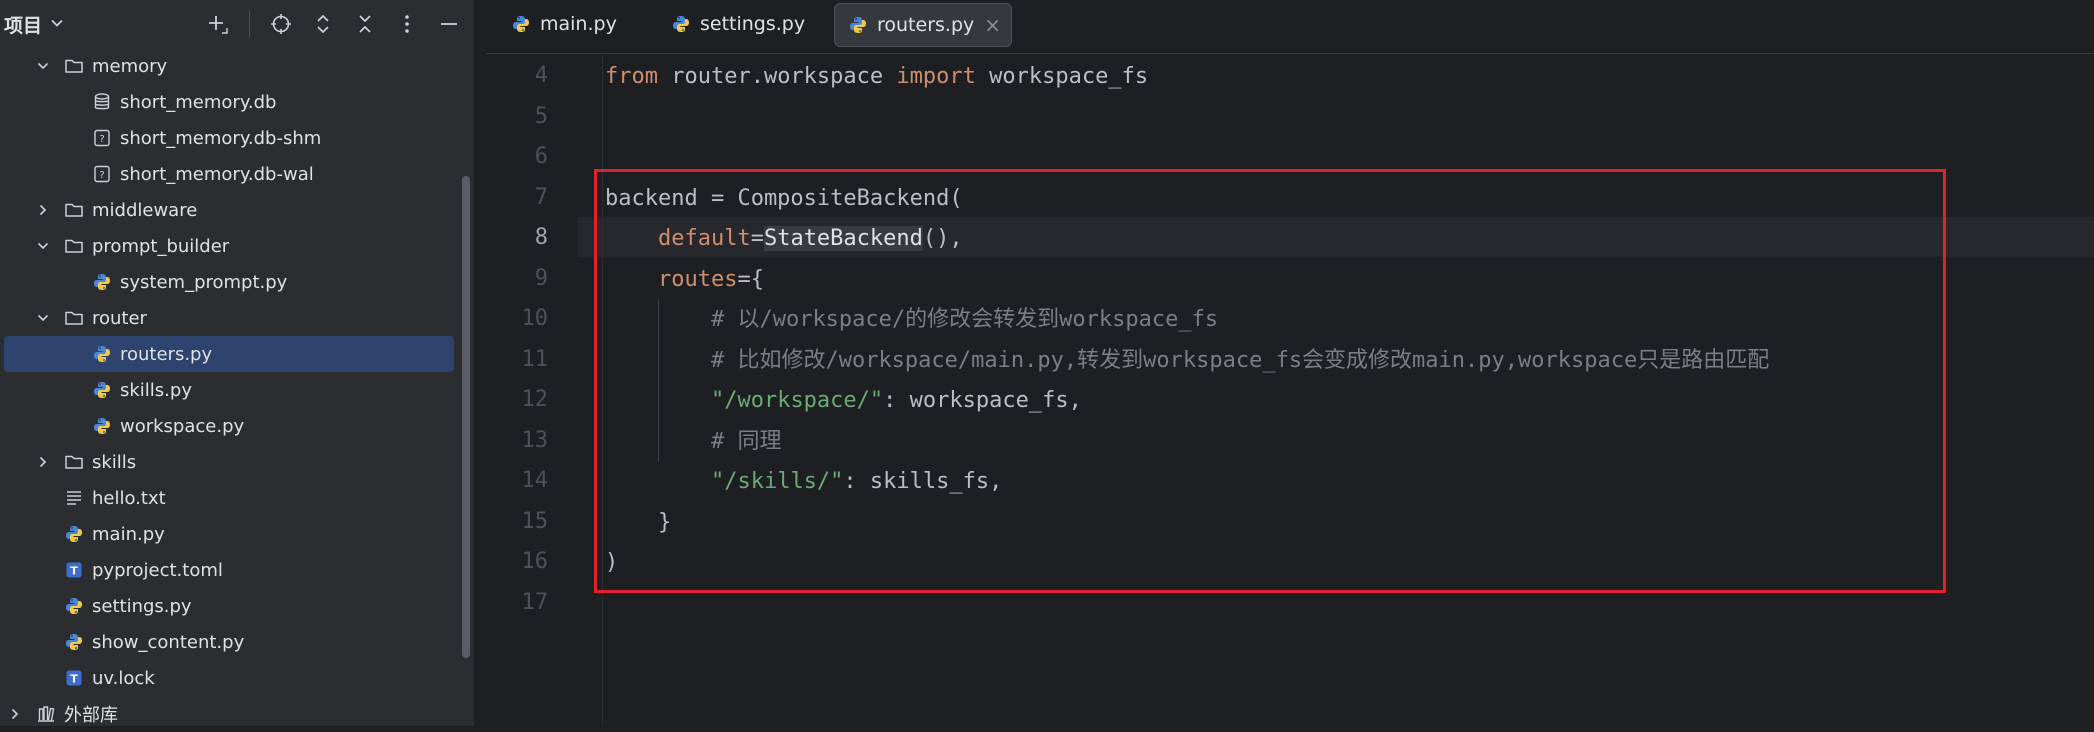 The width and height of the screenshot is (2094, 732). I want to click on code-token: backend = CompositeBackend(, so click(784, 198).